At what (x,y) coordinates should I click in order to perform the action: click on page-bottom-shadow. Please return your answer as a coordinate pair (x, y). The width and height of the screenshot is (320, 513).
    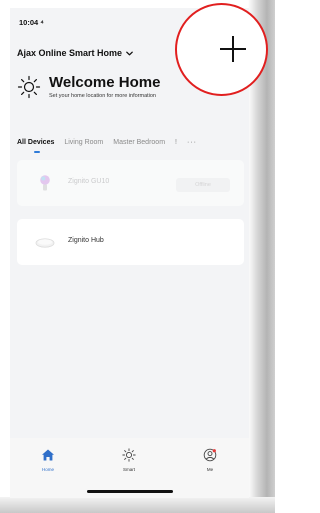
    Looking at the image, I should click on (137, 505).